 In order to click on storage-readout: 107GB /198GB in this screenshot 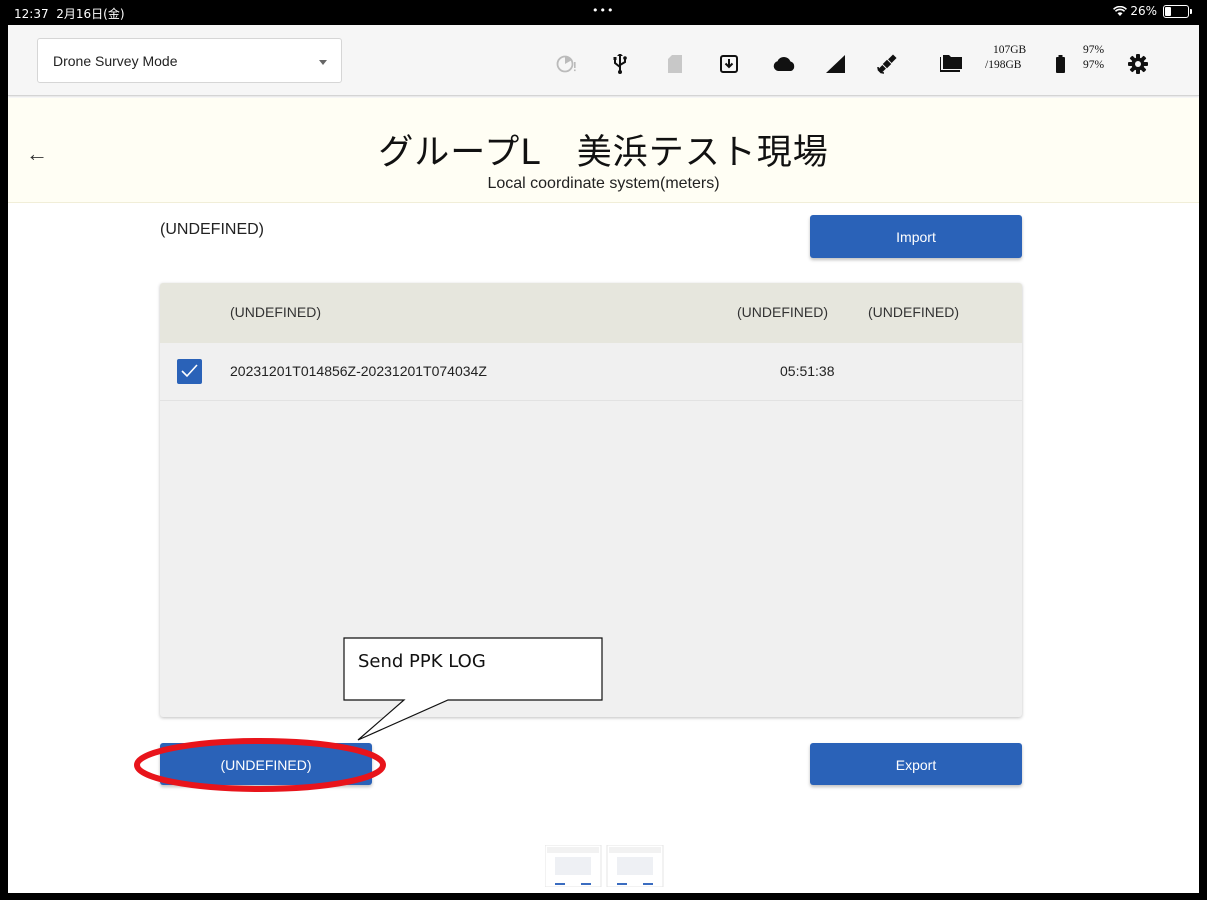, I will do `click(1005, 58)`.